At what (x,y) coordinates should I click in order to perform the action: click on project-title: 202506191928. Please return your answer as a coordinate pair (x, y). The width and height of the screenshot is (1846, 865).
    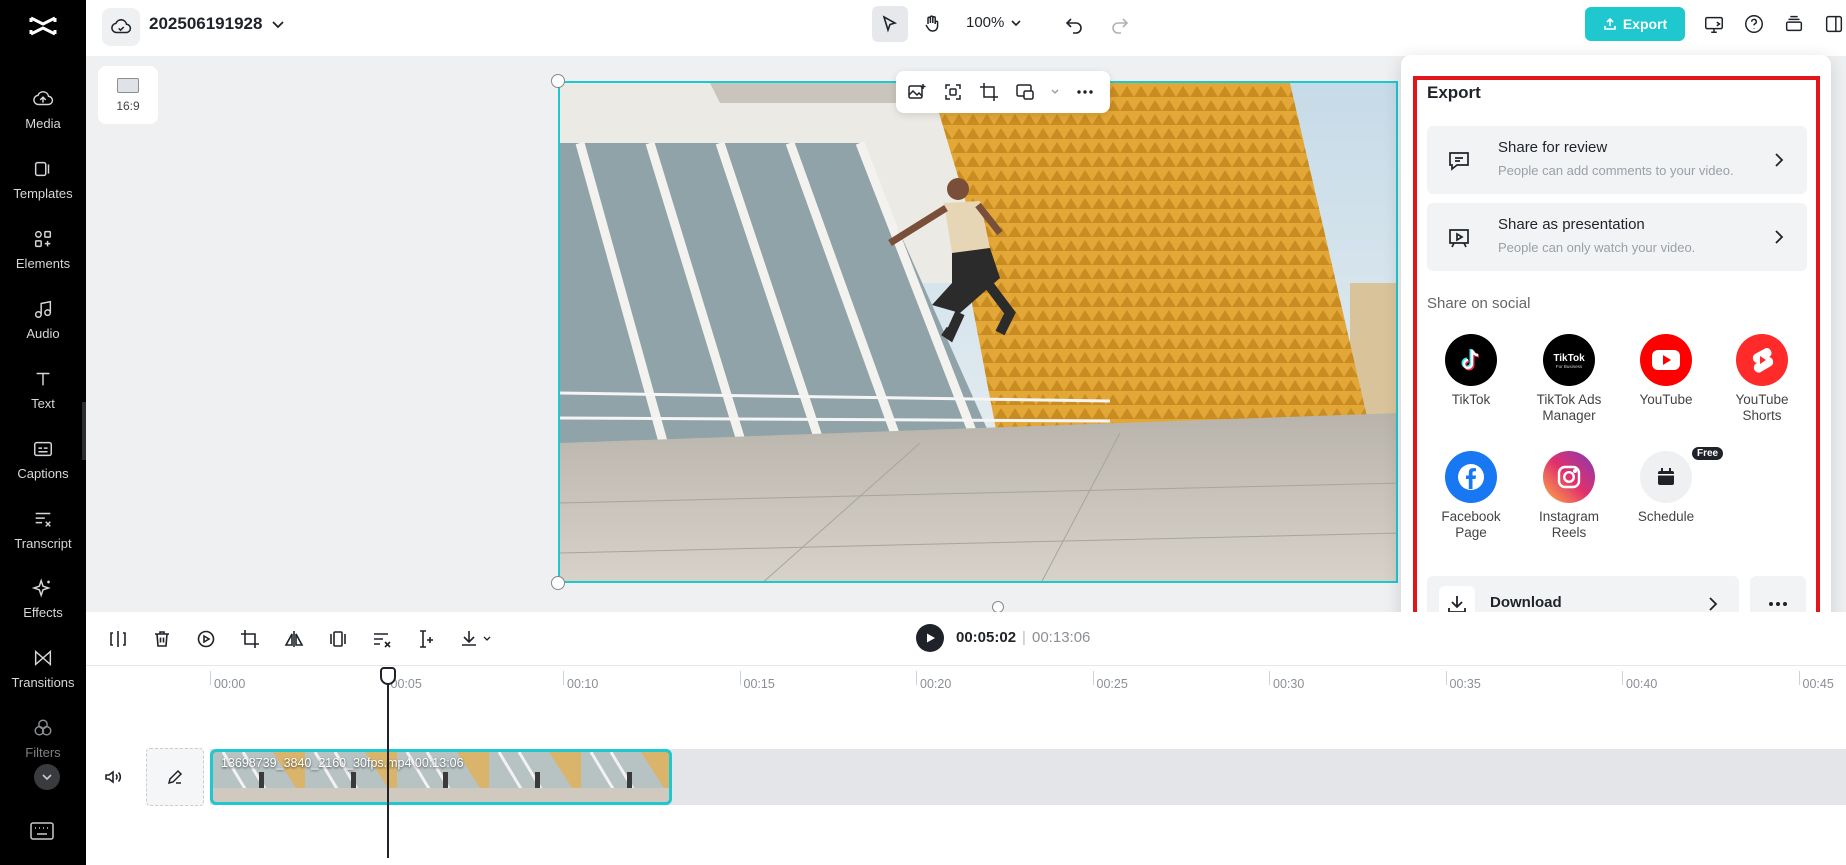
    Looking at the image, I should click on (205, 24).